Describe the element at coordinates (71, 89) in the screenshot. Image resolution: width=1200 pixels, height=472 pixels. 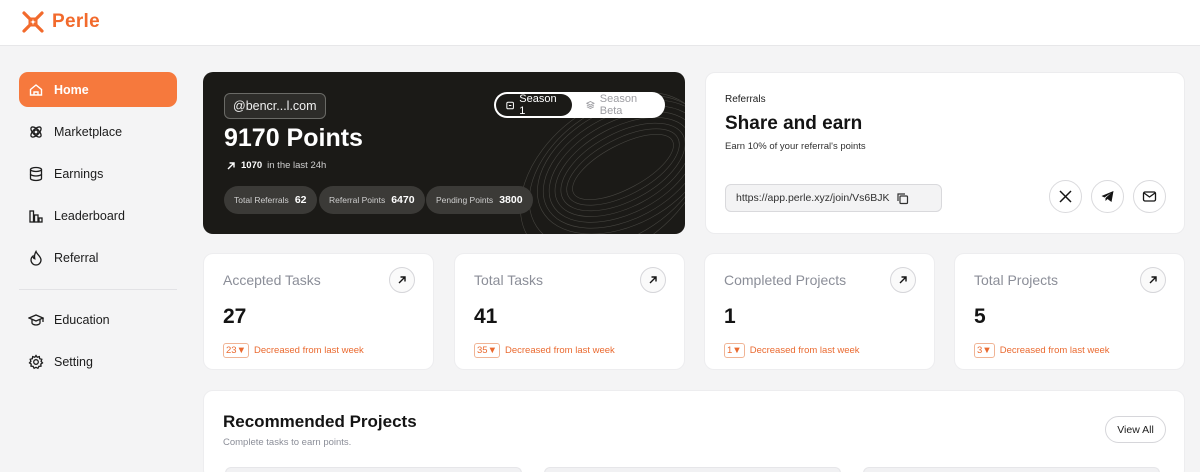
I see `sidebar-item-label: Home` at that location.